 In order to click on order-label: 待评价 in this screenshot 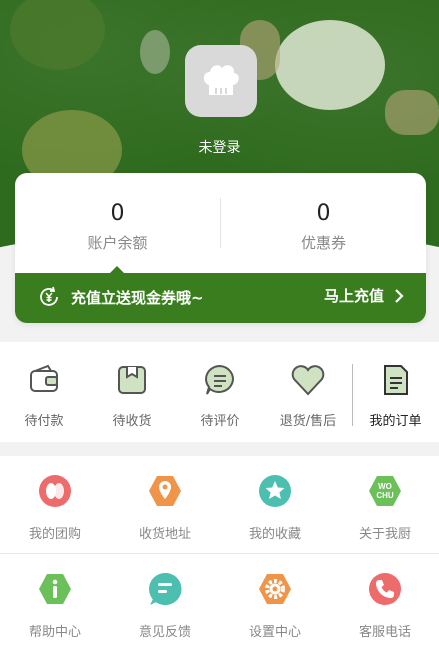, I will do `click(220, 421)`.